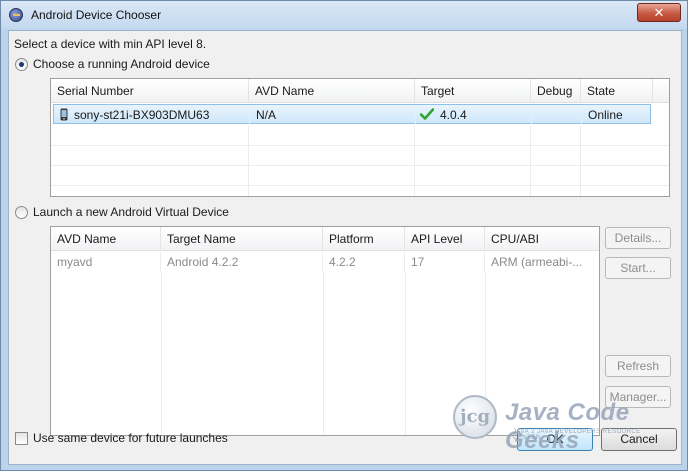 The image size is (688, 471). I want to click on col-target-name: Target Name, so click(242, 239).